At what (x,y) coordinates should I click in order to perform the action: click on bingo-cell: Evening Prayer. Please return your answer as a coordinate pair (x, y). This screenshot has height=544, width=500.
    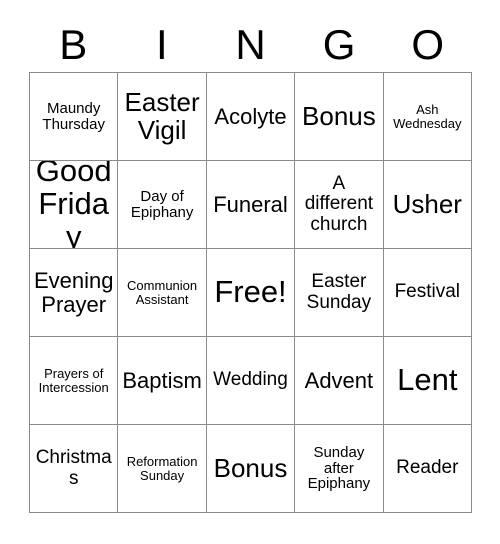
    Looking at the image, I should click on (74, 293).